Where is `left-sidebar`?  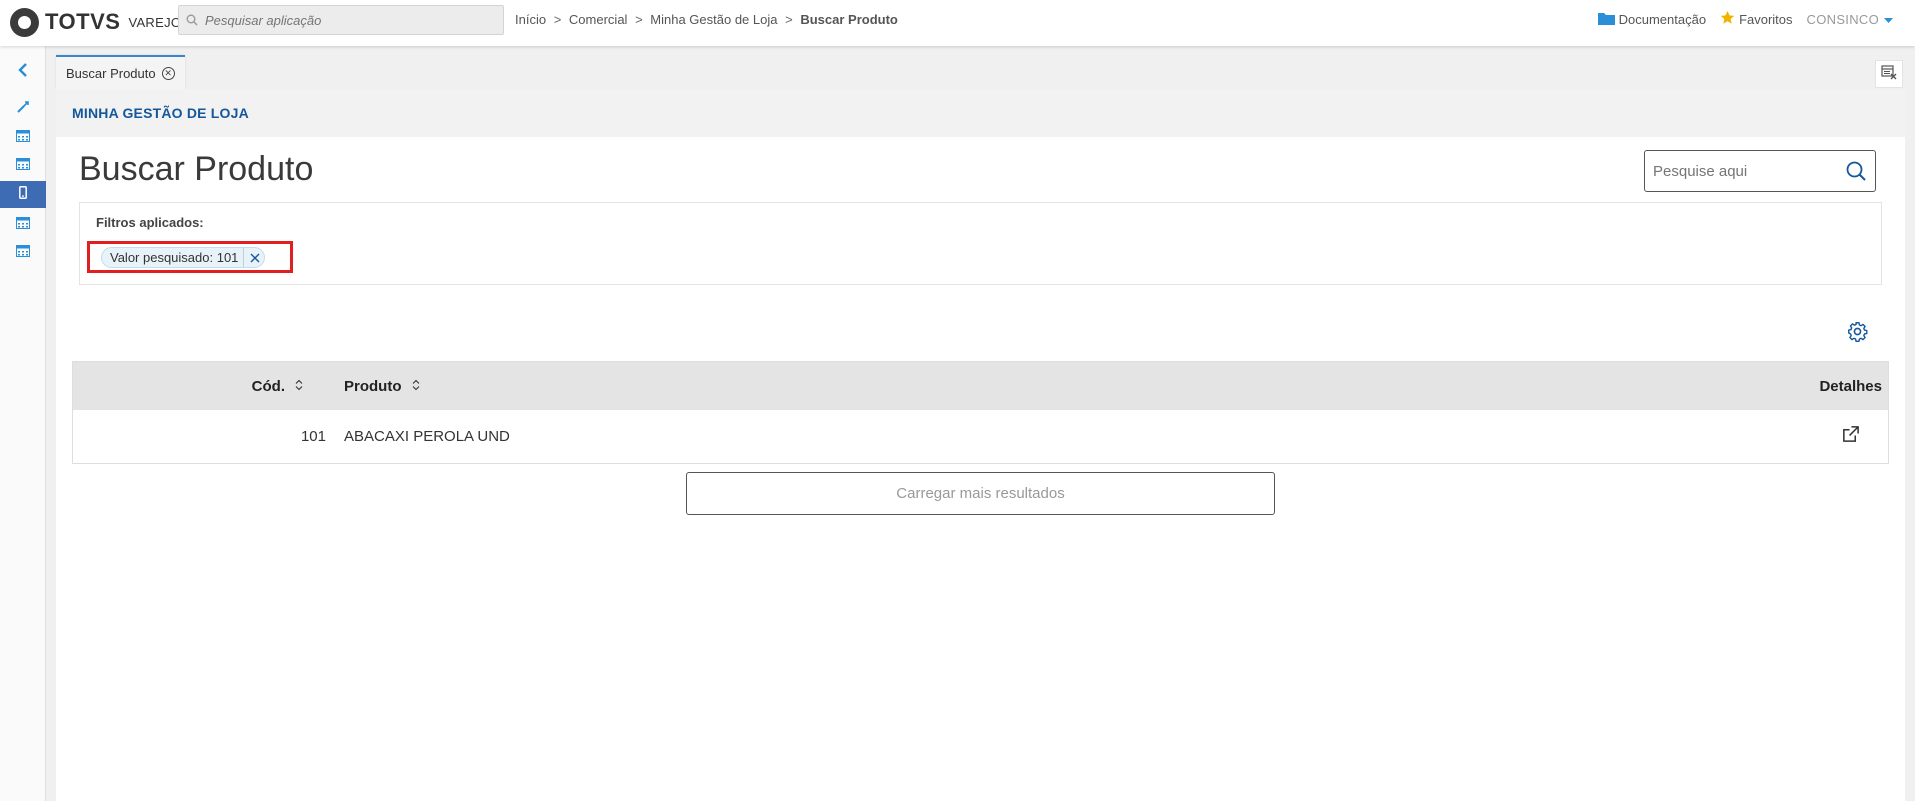 left-sidebar is located at coordinates (23, 423).